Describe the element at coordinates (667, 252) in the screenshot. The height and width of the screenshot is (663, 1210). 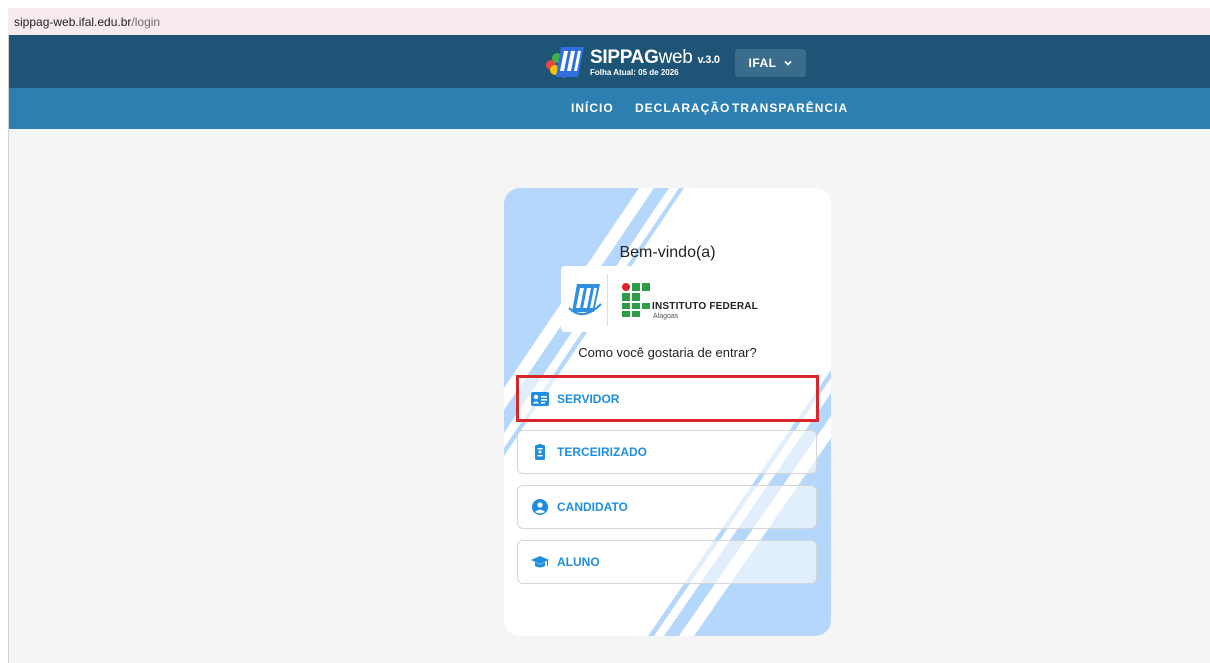
I see `welcome-heading: Bem-vindo(a)` at that location.